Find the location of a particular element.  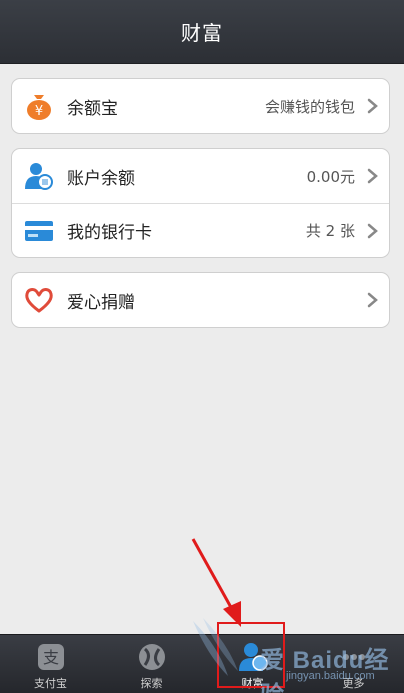

top-navigation-bar: 财富 is located at coordinates (202, 32).